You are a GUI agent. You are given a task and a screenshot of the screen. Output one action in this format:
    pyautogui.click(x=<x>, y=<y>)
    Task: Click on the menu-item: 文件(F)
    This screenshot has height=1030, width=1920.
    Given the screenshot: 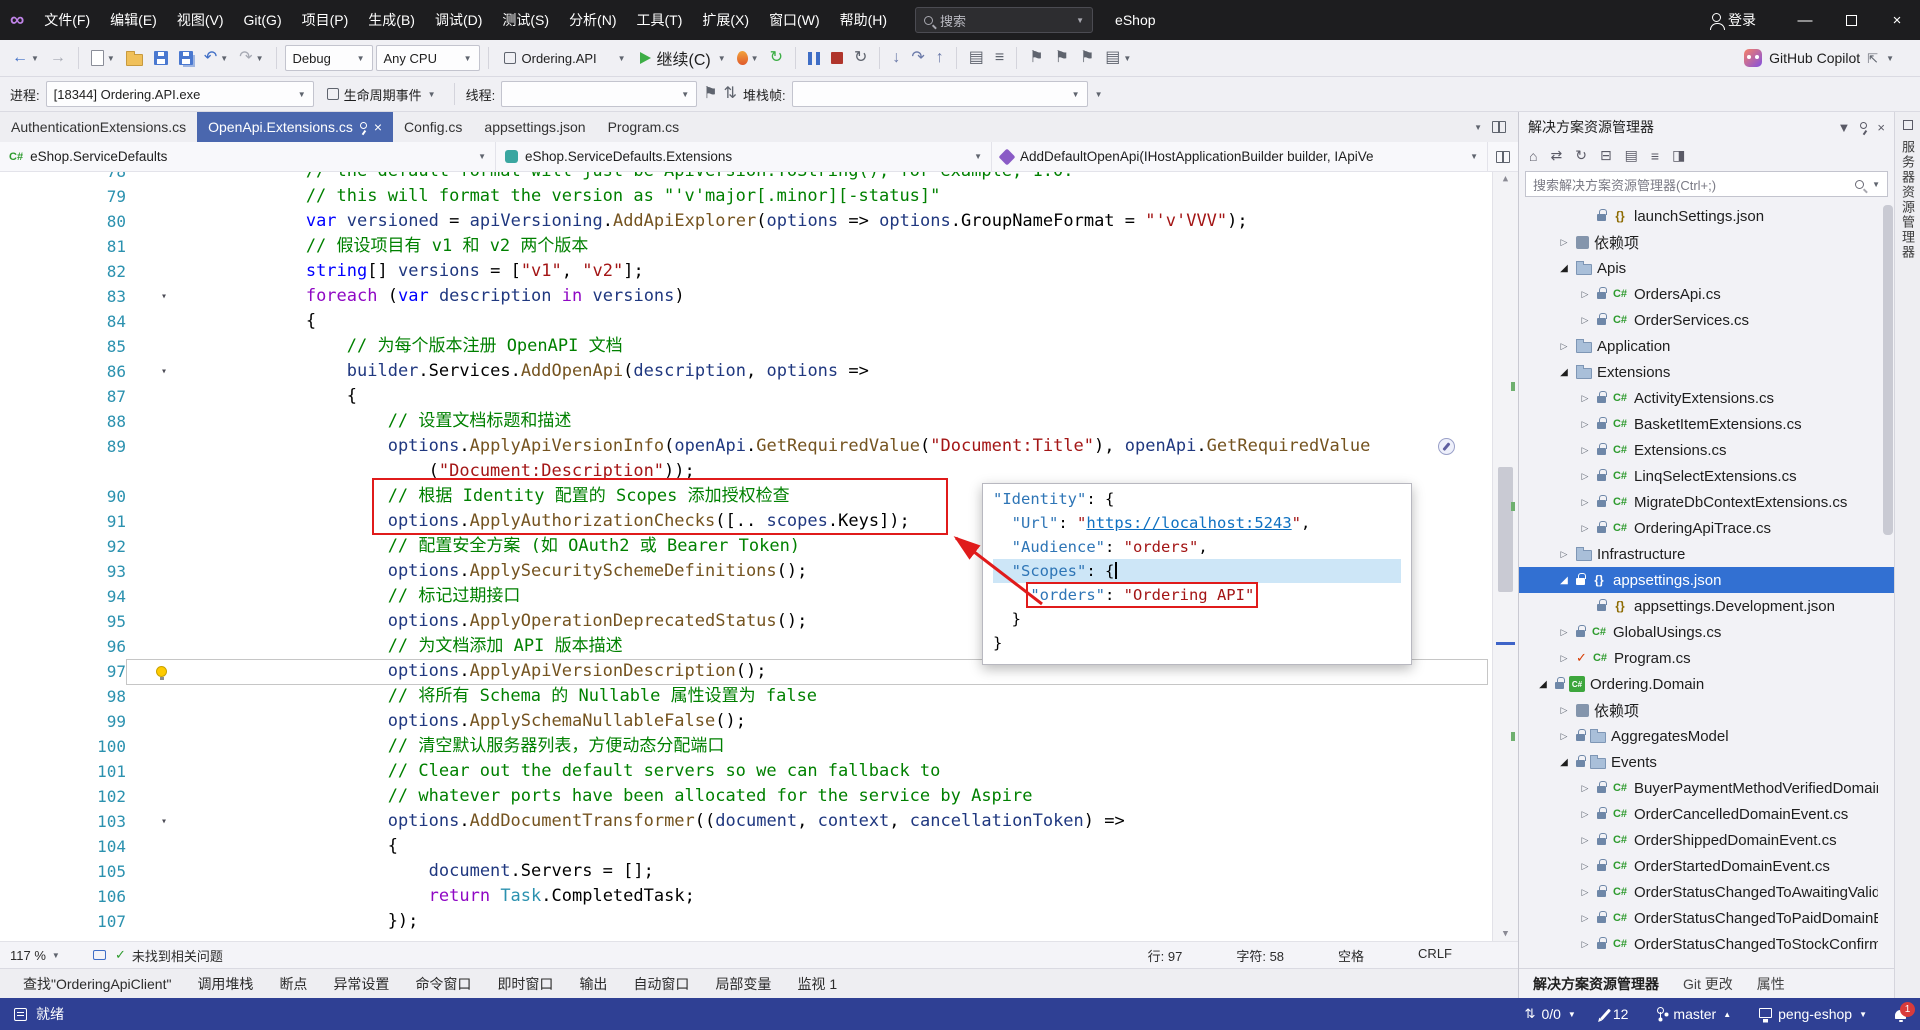 What is the action you would take?
    pyautogui.click(x=67, y=20)
    